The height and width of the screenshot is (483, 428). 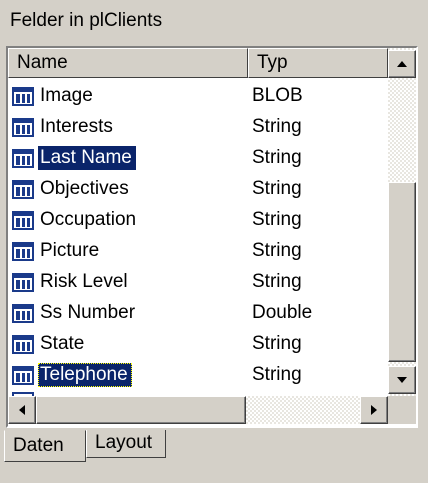 What do you see at coordinates (87, 158) in the screenshot?
I see `field-name: Last Name` at bounding box center [87, 158].